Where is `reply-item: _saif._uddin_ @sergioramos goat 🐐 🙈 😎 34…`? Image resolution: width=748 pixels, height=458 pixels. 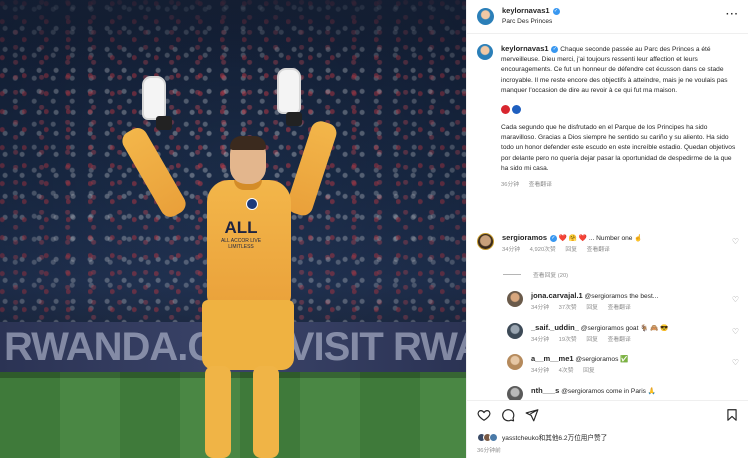
reply-item: _saif._uddin_ @sergioramos goat 🐐 🙈 😎 34… is located at coordinates (623, 334).